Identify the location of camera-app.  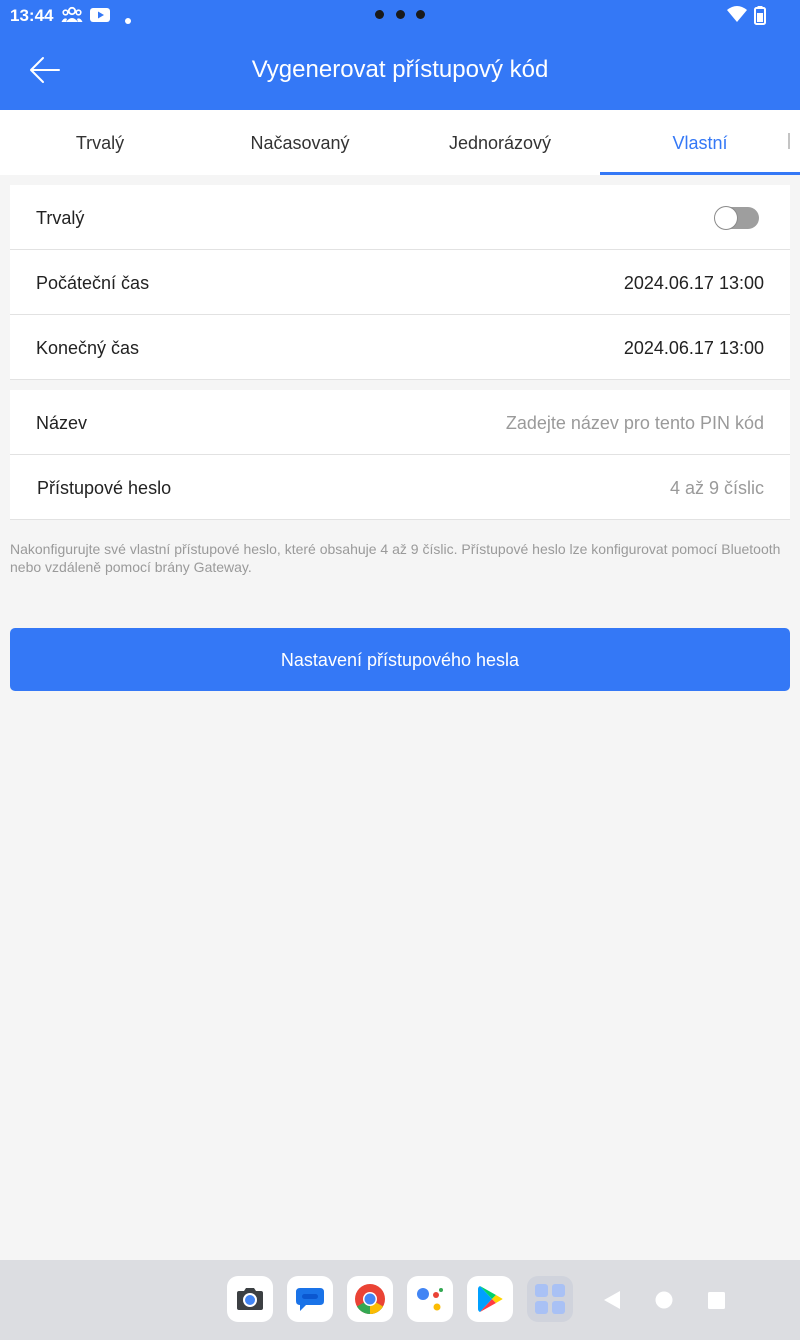
(250, 1299).